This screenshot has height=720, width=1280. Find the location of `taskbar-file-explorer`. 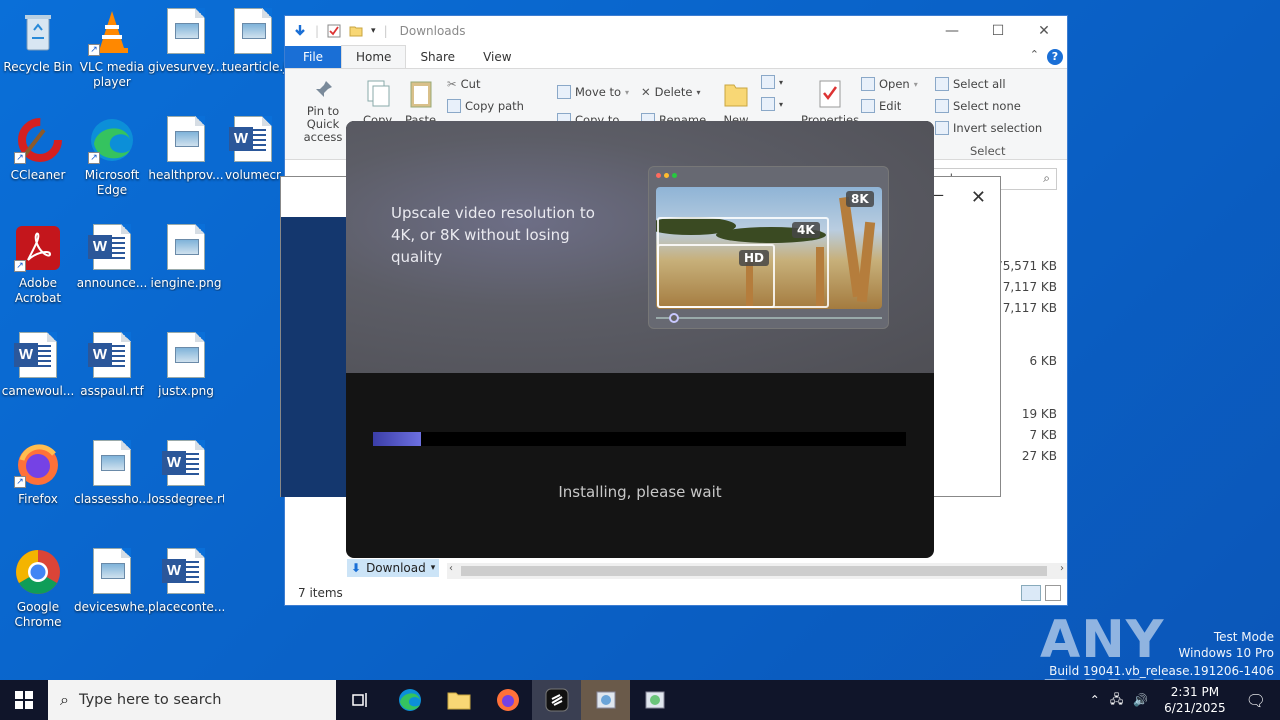

taskbar-file-explorer is located at coordinates (458, 700).